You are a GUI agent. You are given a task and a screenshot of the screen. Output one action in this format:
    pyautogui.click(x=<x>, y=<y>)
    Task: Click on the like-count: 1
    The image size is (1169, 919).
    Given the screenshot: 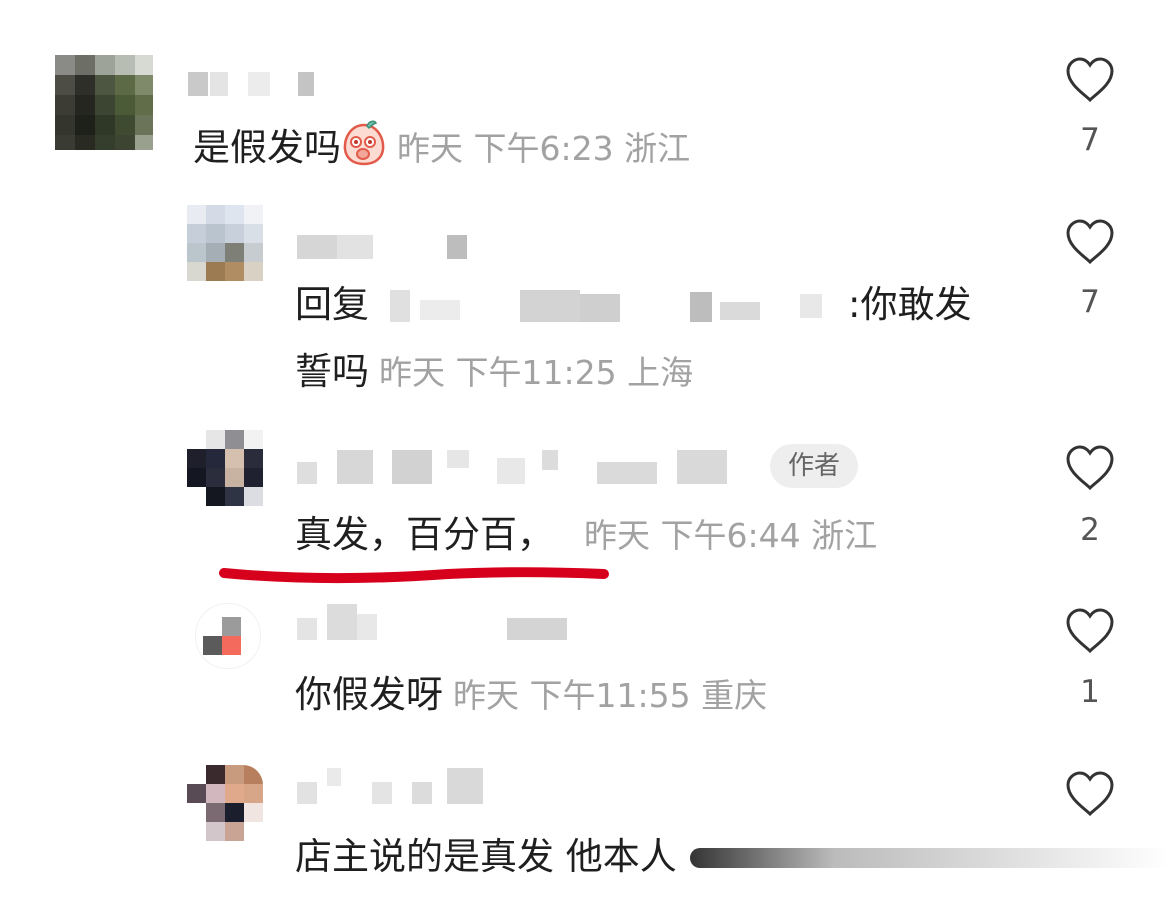 What is the action you would take?
    pyautogui.click(x=1090, y=692)
    